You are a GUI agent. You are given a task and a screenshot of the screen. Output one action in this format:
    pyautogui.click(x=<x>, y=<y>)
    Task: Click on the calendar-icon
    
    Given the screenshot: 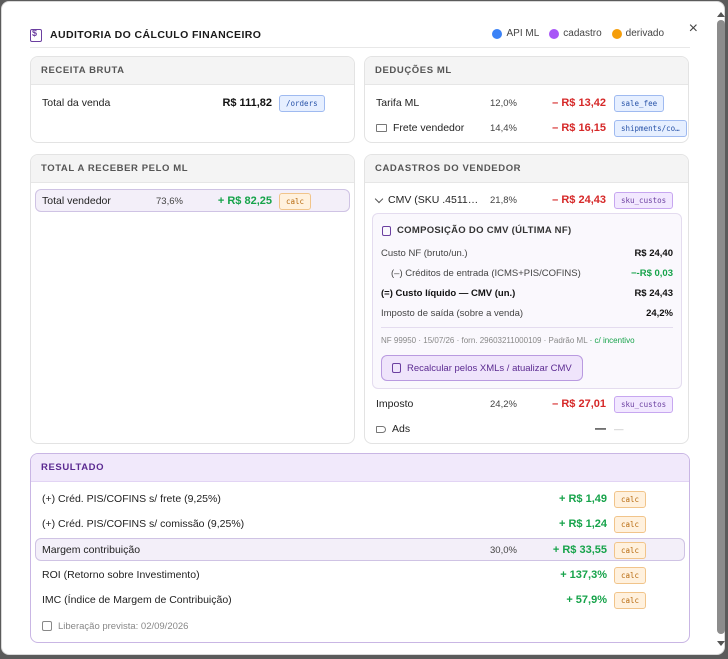 What is the action you would take?
    pyautogui.click(x=47, y=626)
    